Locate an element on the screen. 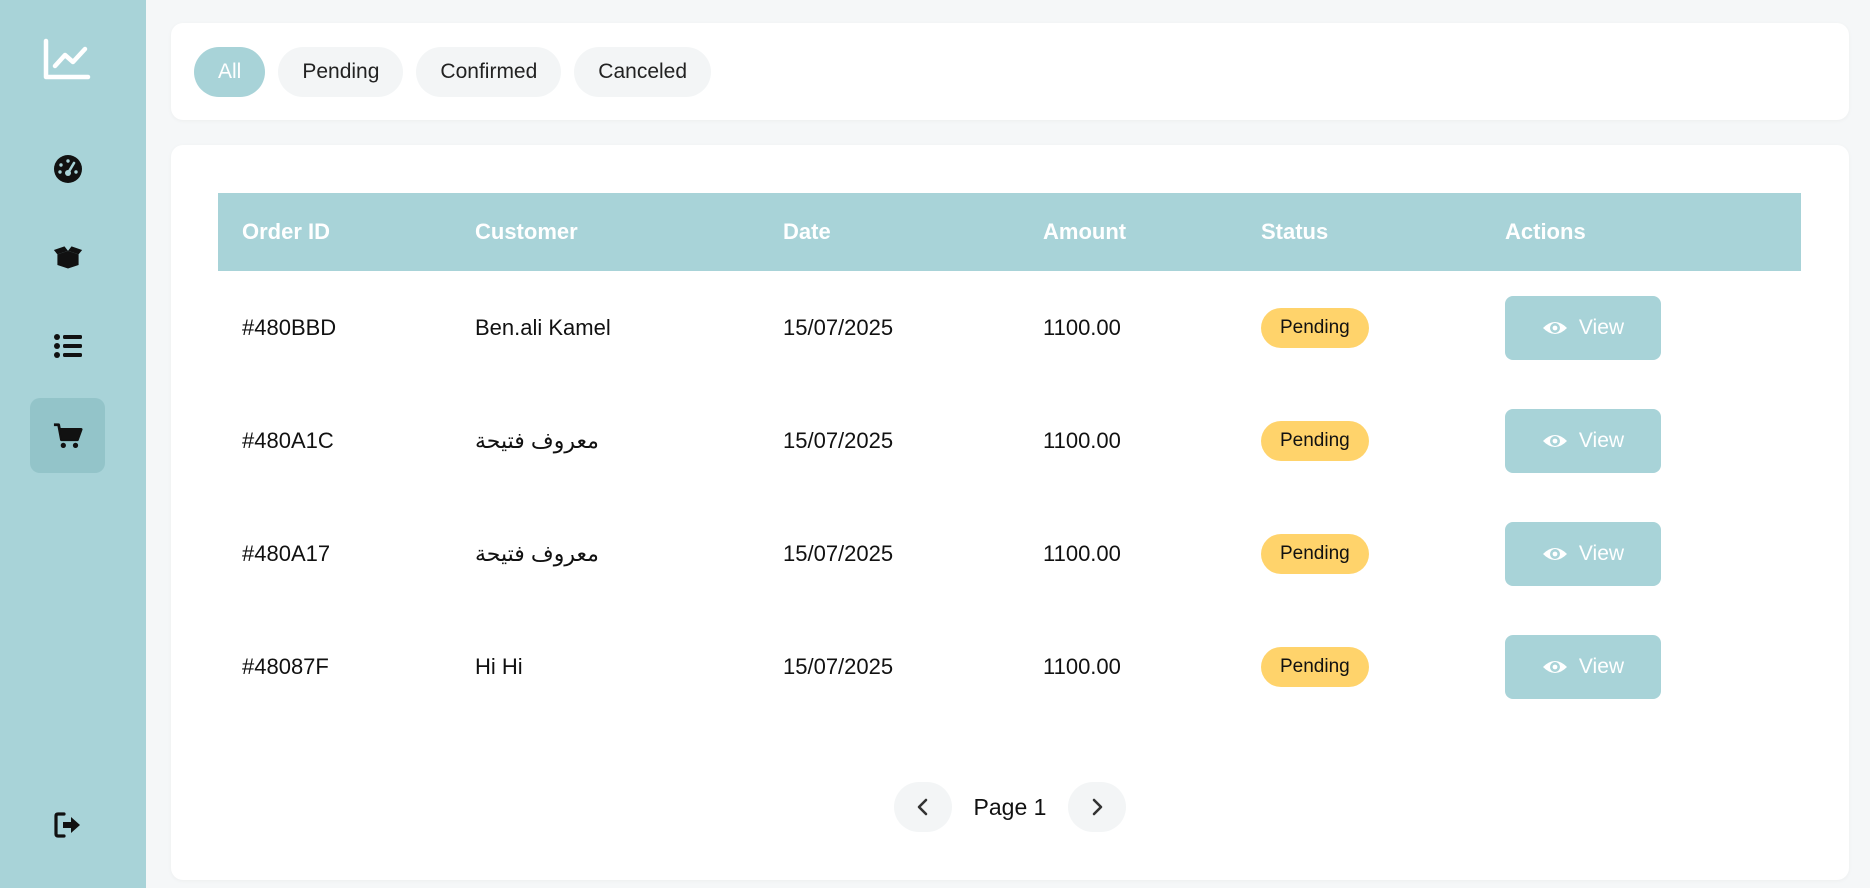  sidebar is located at coordinates (73, 444).